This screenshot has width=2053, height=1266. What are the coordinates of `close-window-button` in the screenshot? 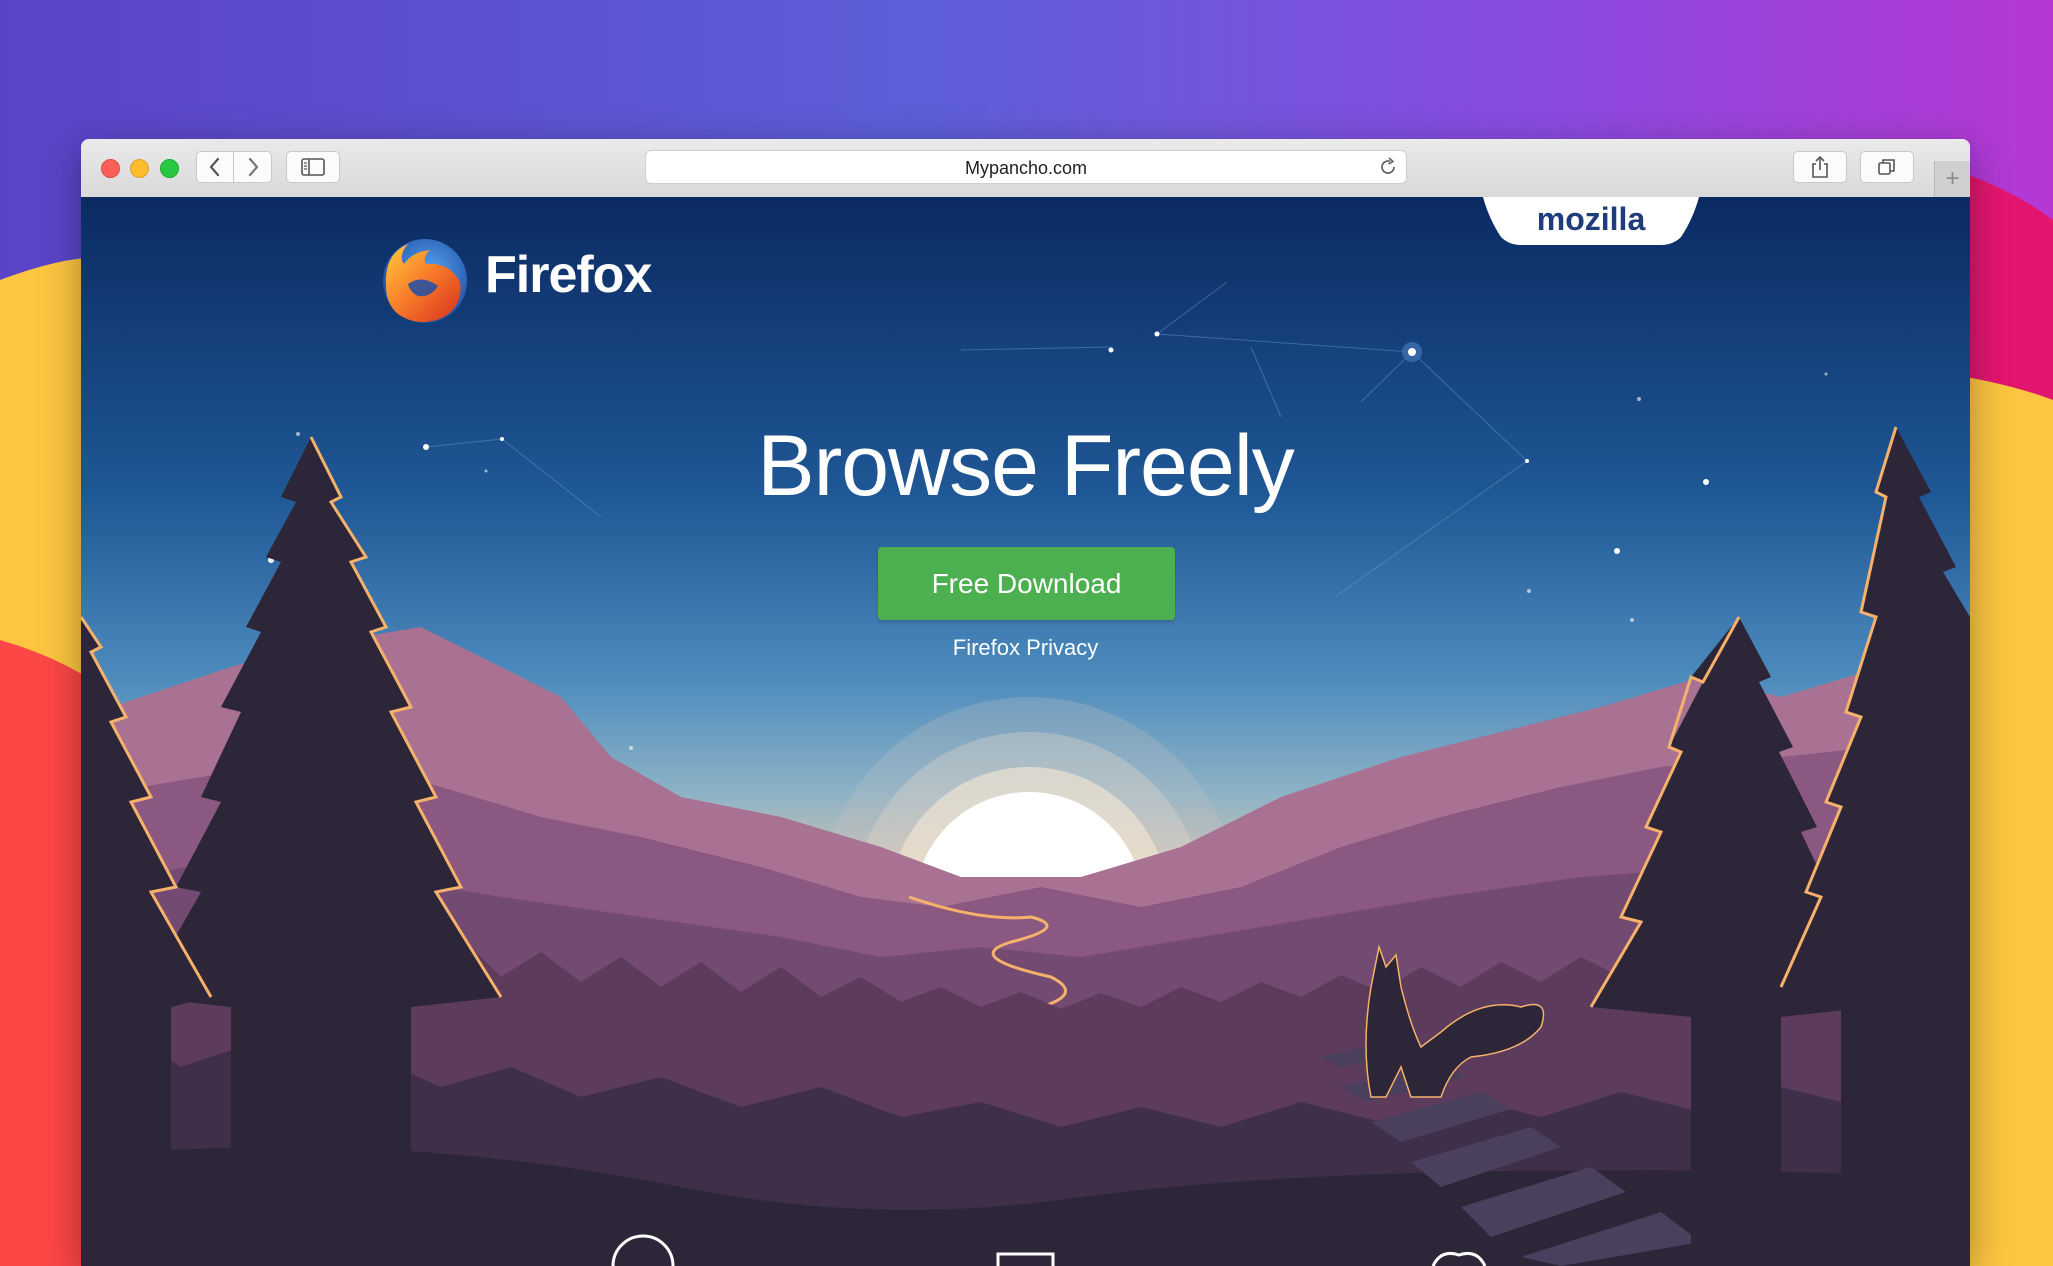 It's located at (110, 168).